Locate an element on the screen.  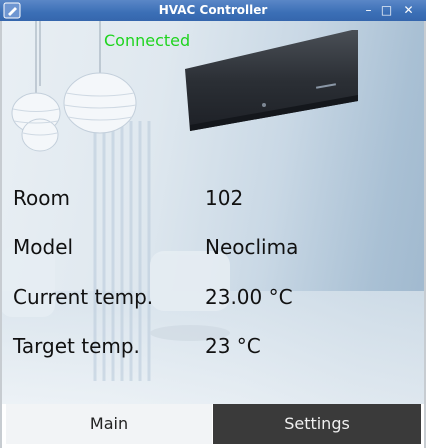
minimize-icon: – is located at coordinates (368, 10).